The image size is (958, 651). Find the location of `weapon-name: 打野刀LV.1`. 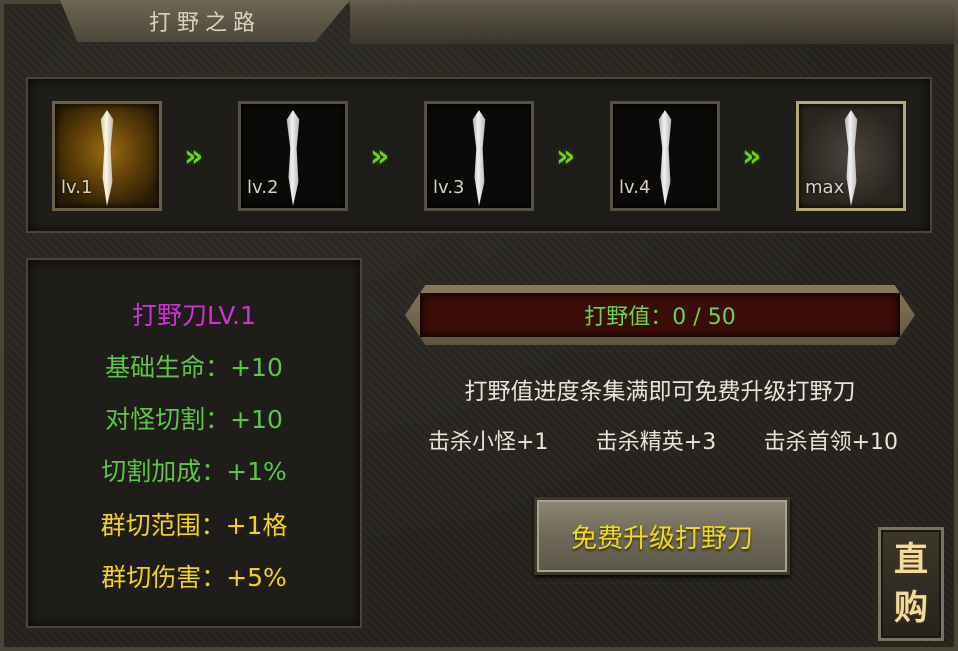

weapon-name: 打野刀LV.1 is located at coordinates (194, 315).